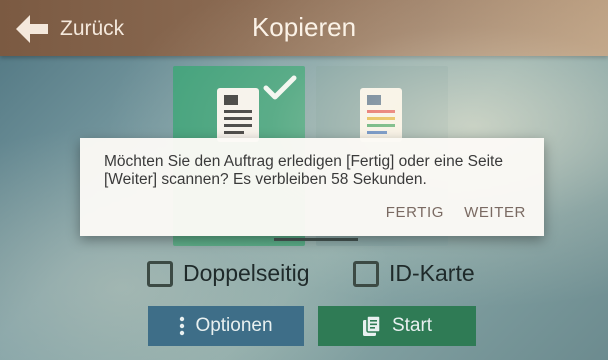 This screenshot has width=608, height=360. I want to click on options-label: Optionen, so click(234, 325).